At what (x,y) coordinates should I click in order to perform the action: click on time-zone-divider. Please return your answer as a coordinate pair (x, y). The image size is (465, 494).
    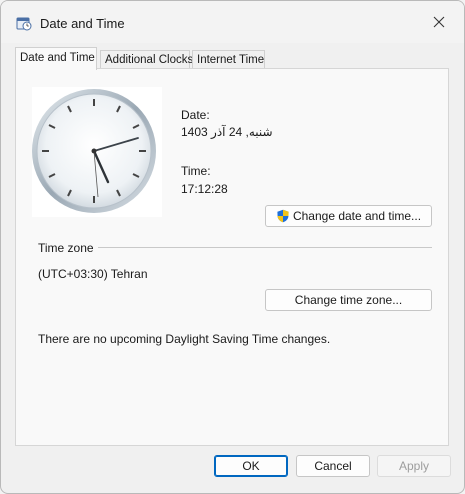
    Looking at the image, I should click on (265, 247).